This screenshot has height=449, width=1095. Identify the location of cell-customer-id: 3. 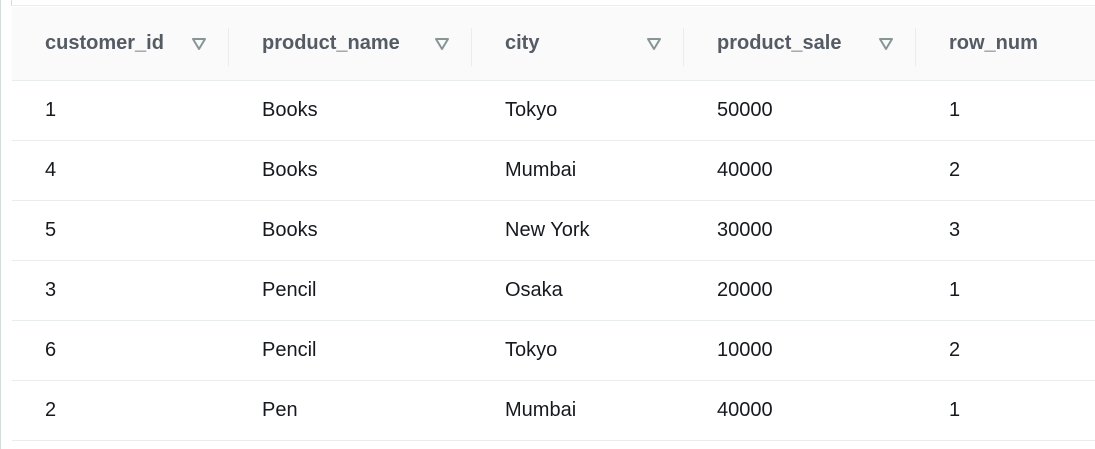
(120, 290).